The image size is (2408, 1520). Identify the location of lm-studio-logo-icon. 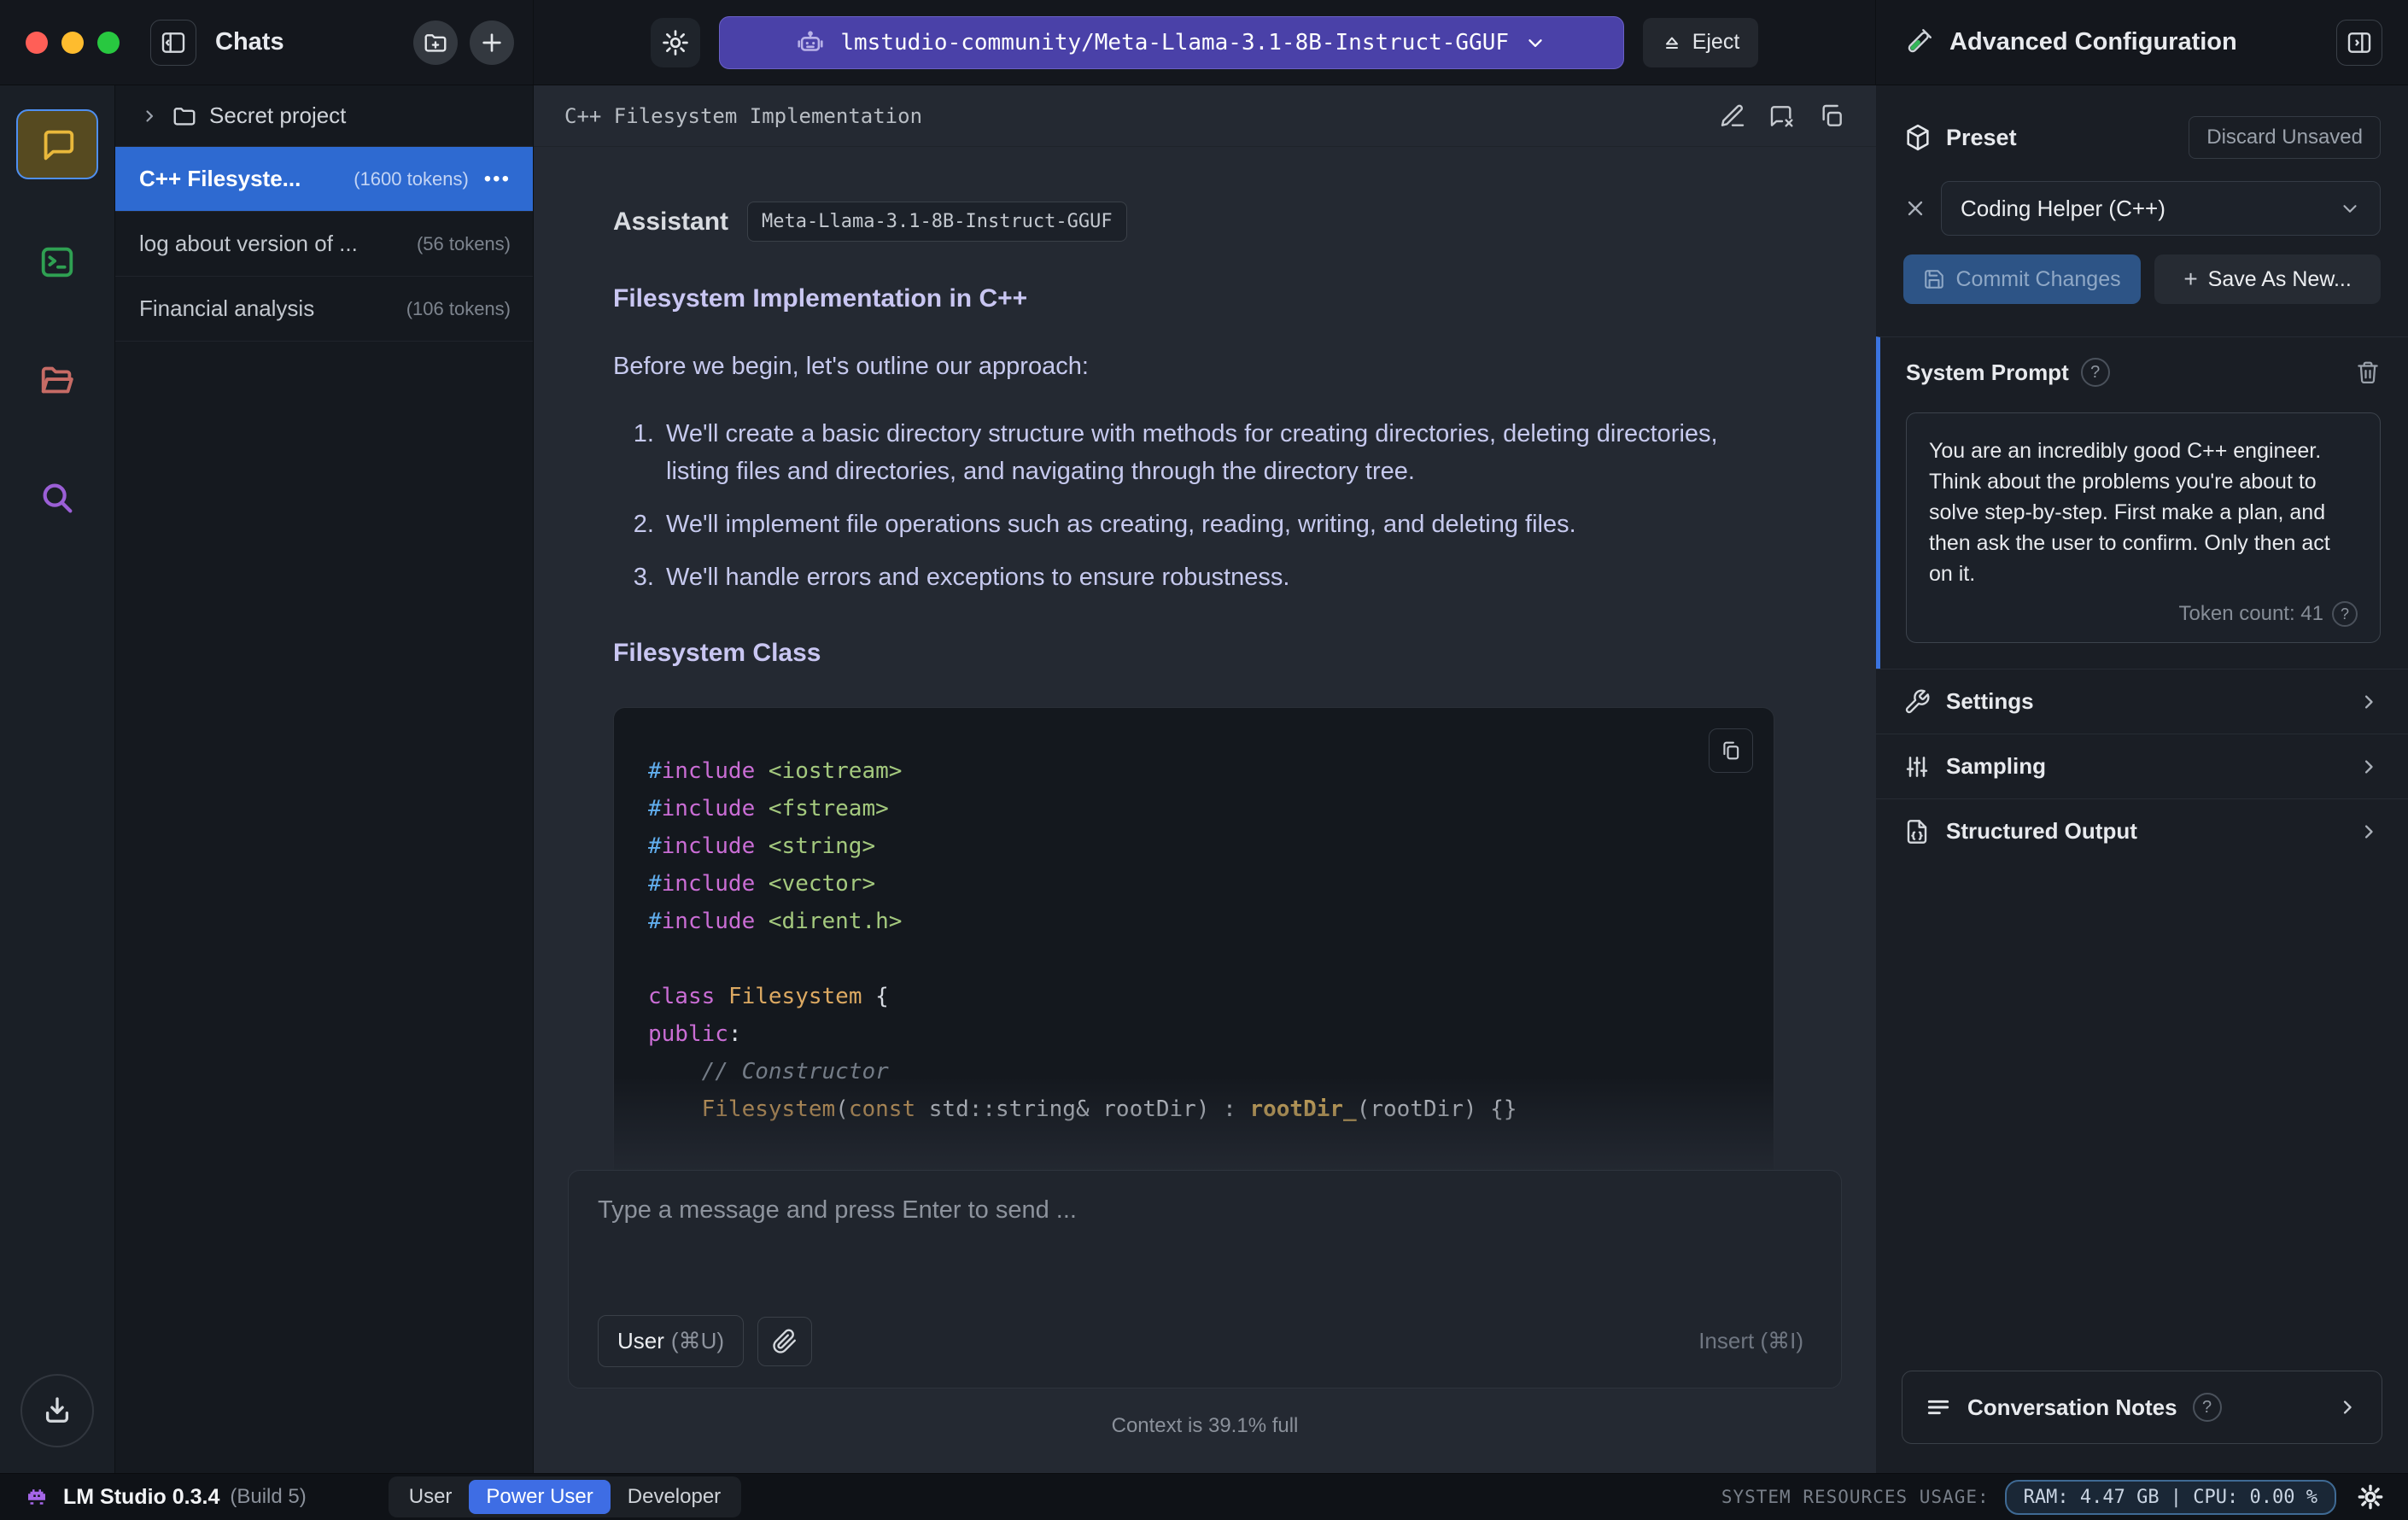
(37, 1497).